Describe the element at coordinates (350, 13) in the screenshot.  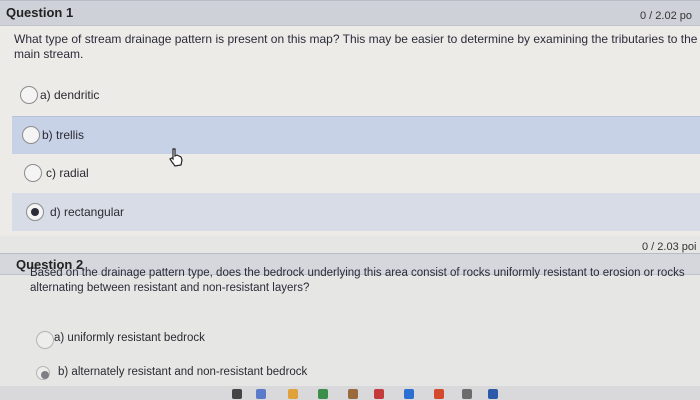
I see `question-1-header: Question 1 0 / 2.02 po` at that location.